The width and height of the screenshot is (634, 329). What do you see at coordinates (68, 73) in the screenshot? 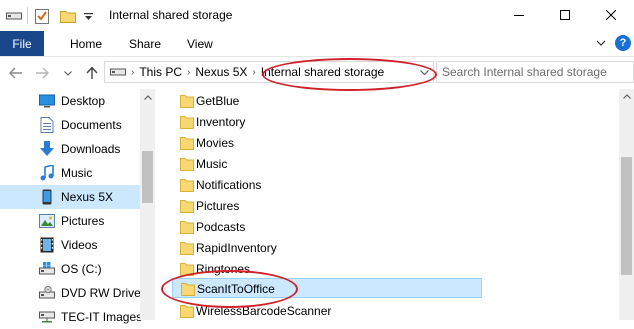
I see `recent-locations-chevron-icon` at bounding box center [68, 73].